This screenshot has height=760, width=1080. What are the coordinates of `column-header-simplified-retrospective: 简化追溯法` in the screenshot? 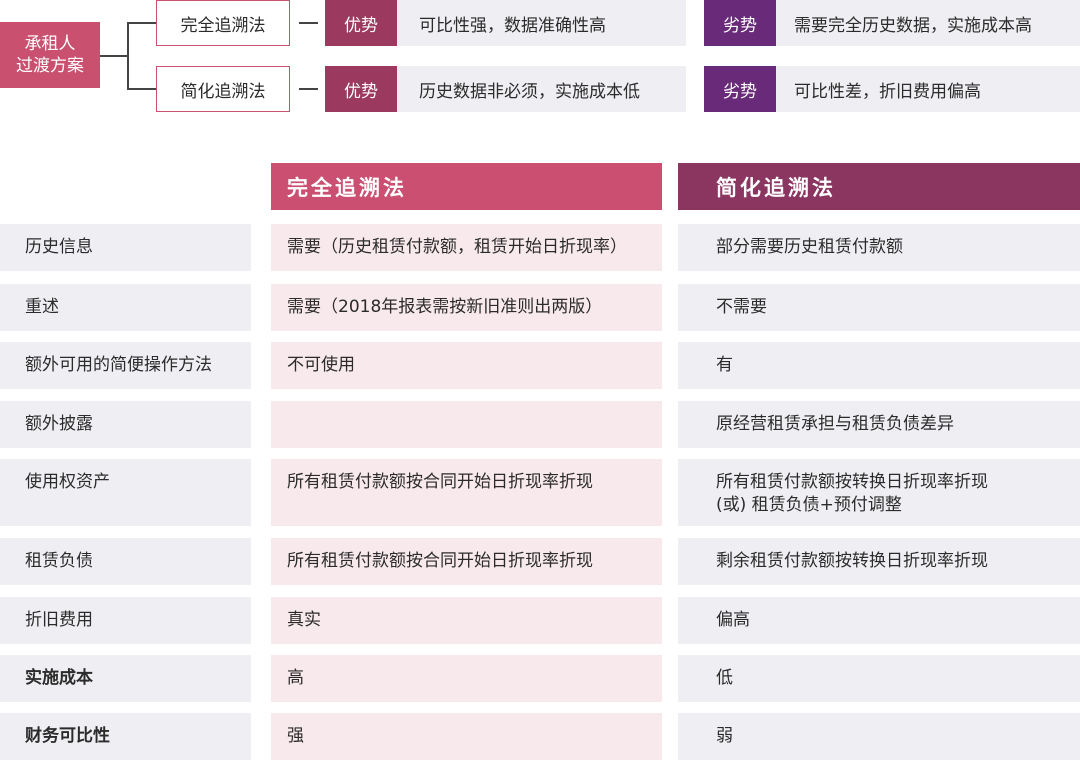 It's located at (879, 186).